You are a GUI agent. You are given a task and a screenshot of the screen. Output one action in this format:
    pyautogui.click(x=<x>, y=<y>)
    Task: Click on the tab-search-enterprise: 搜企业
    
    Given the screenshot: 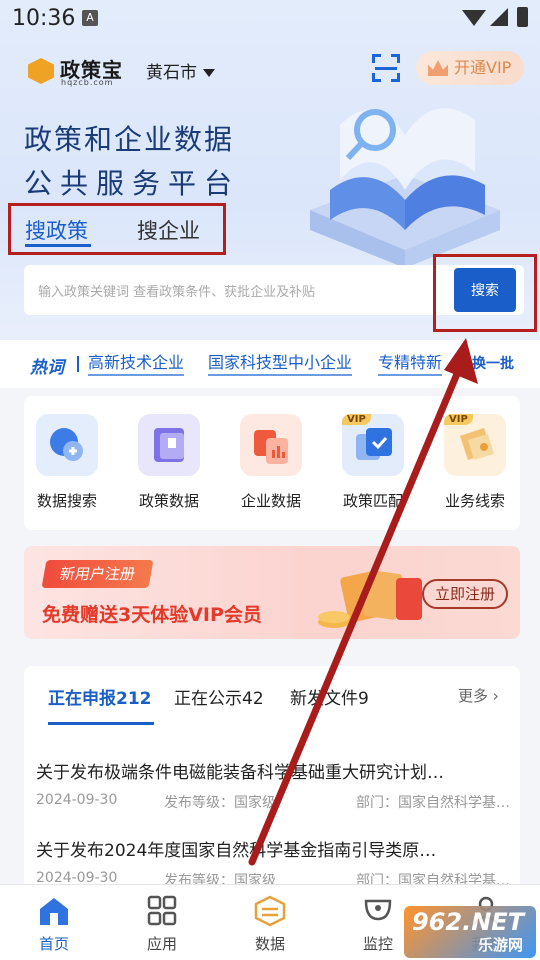 What is the action you would take?
    pyautogui.click(x=168, y=230)
    